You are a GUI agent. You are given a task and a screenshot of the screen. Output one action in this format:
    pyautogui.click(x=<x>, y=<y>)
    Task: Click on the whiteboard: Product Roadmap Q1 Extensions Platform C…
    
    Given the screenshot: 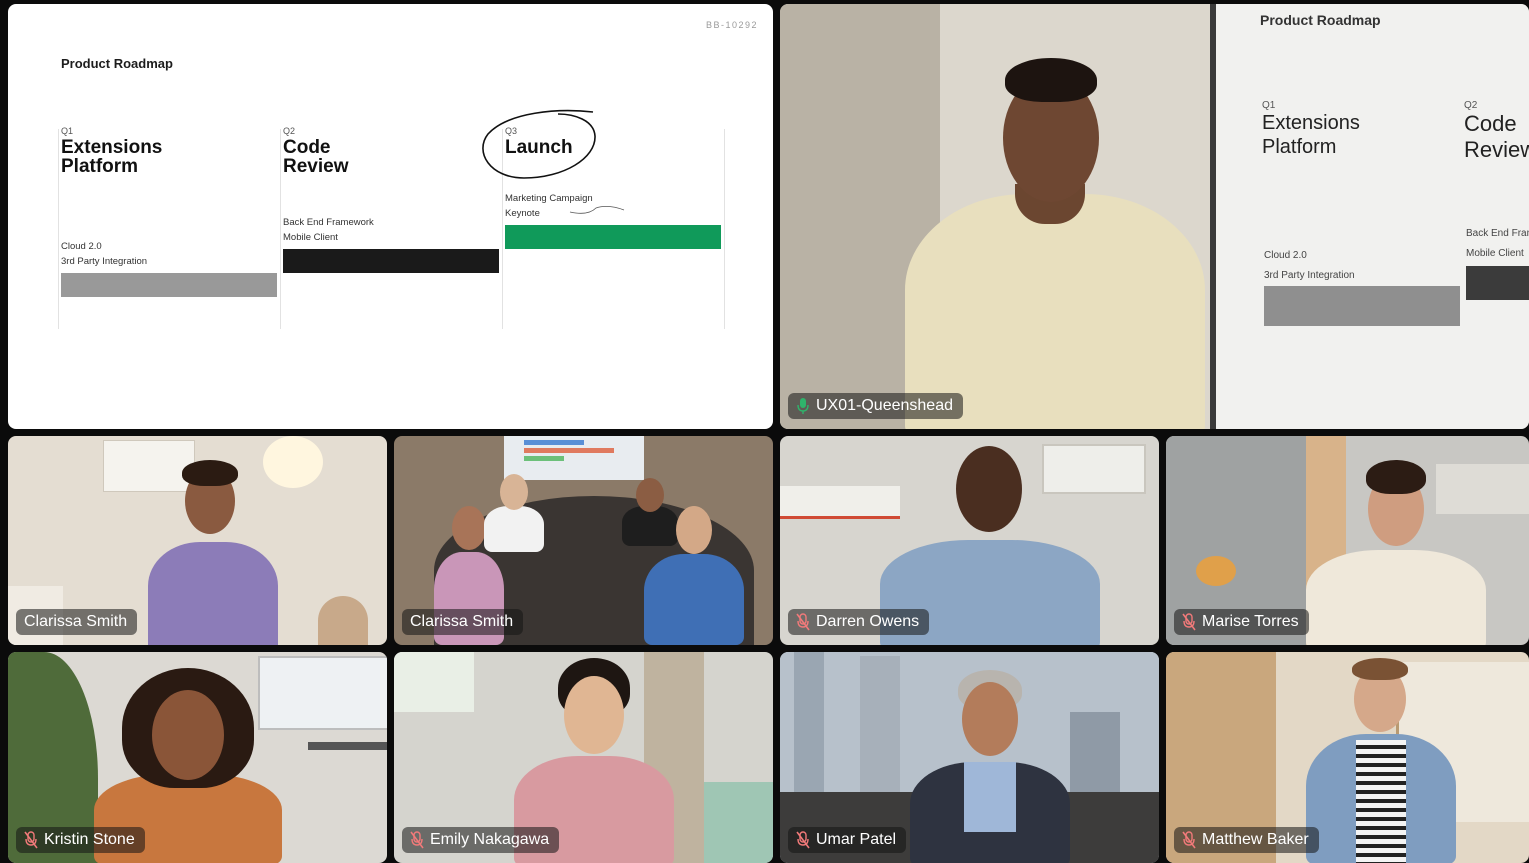 What is the action you would take?
    pyautogui.click(x=1369, y=216)
    